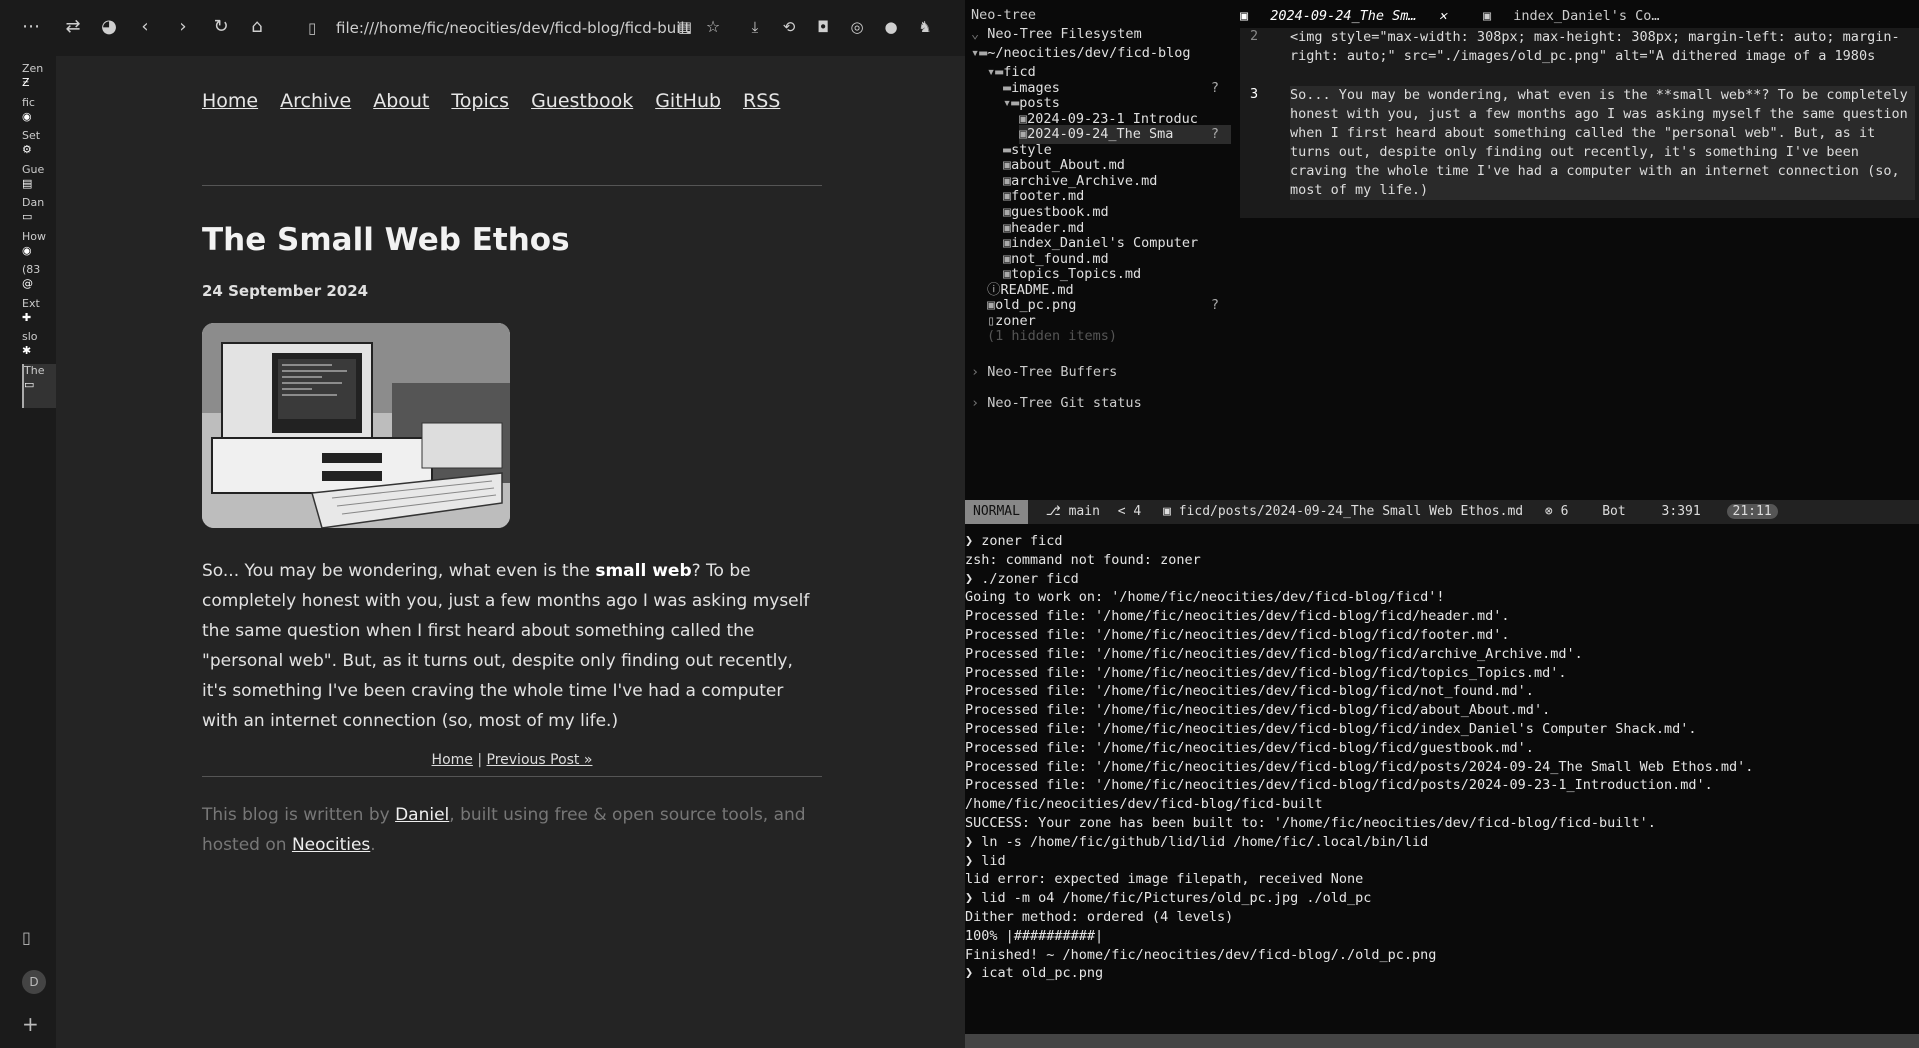 The image size is (1919, 1048). Describe the element at coordinates (109, 27) in the screenshot. I see `firefox-icon: ◕` at that location.